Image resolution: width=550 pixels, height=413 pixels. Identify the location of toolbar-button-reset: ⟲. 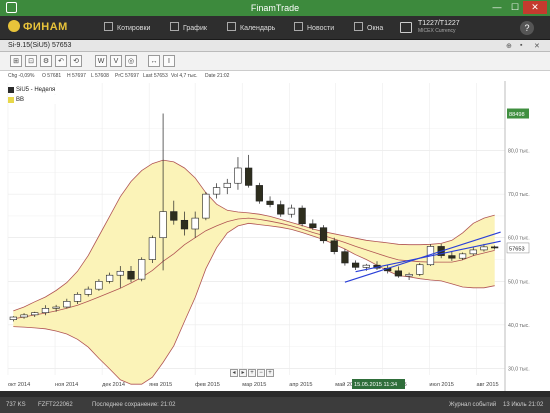
(76, 61).